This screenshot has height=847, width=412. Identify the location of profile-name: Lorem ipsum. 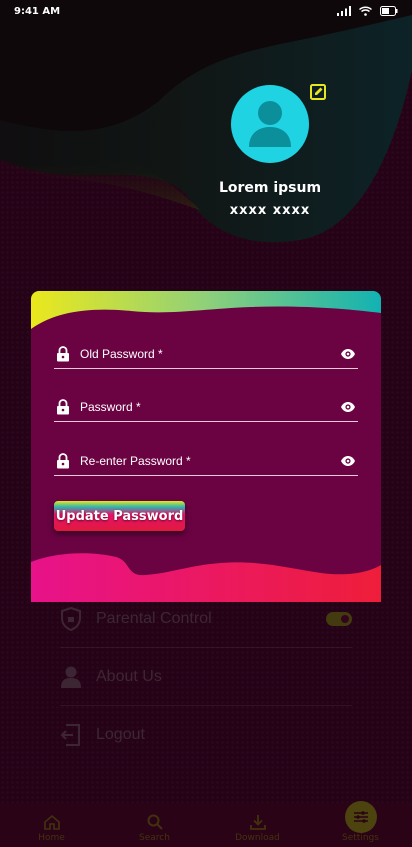
(270, 188).